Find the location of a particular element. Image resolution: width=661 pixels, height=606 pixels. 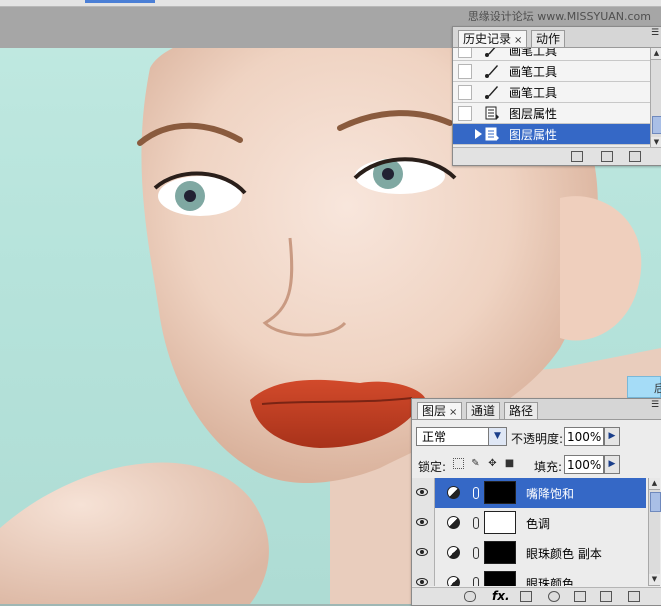

tab-channels-label: 通道 is located at coordinates (483, 411).